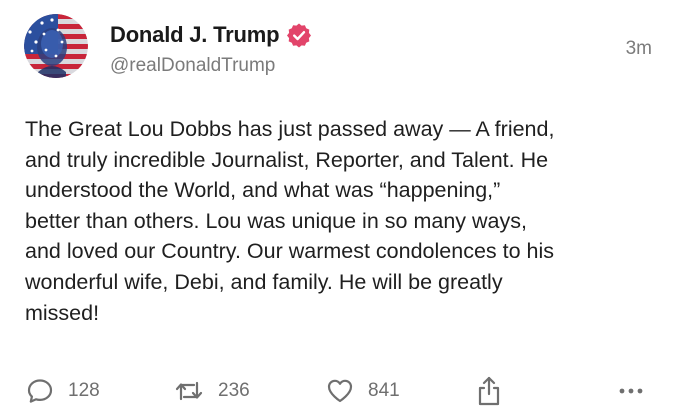 This screenshot has width=680, height=415. Describe the element at coordinates (299, 35) in the screenshot. I see `verified-badge-icon` at that location.